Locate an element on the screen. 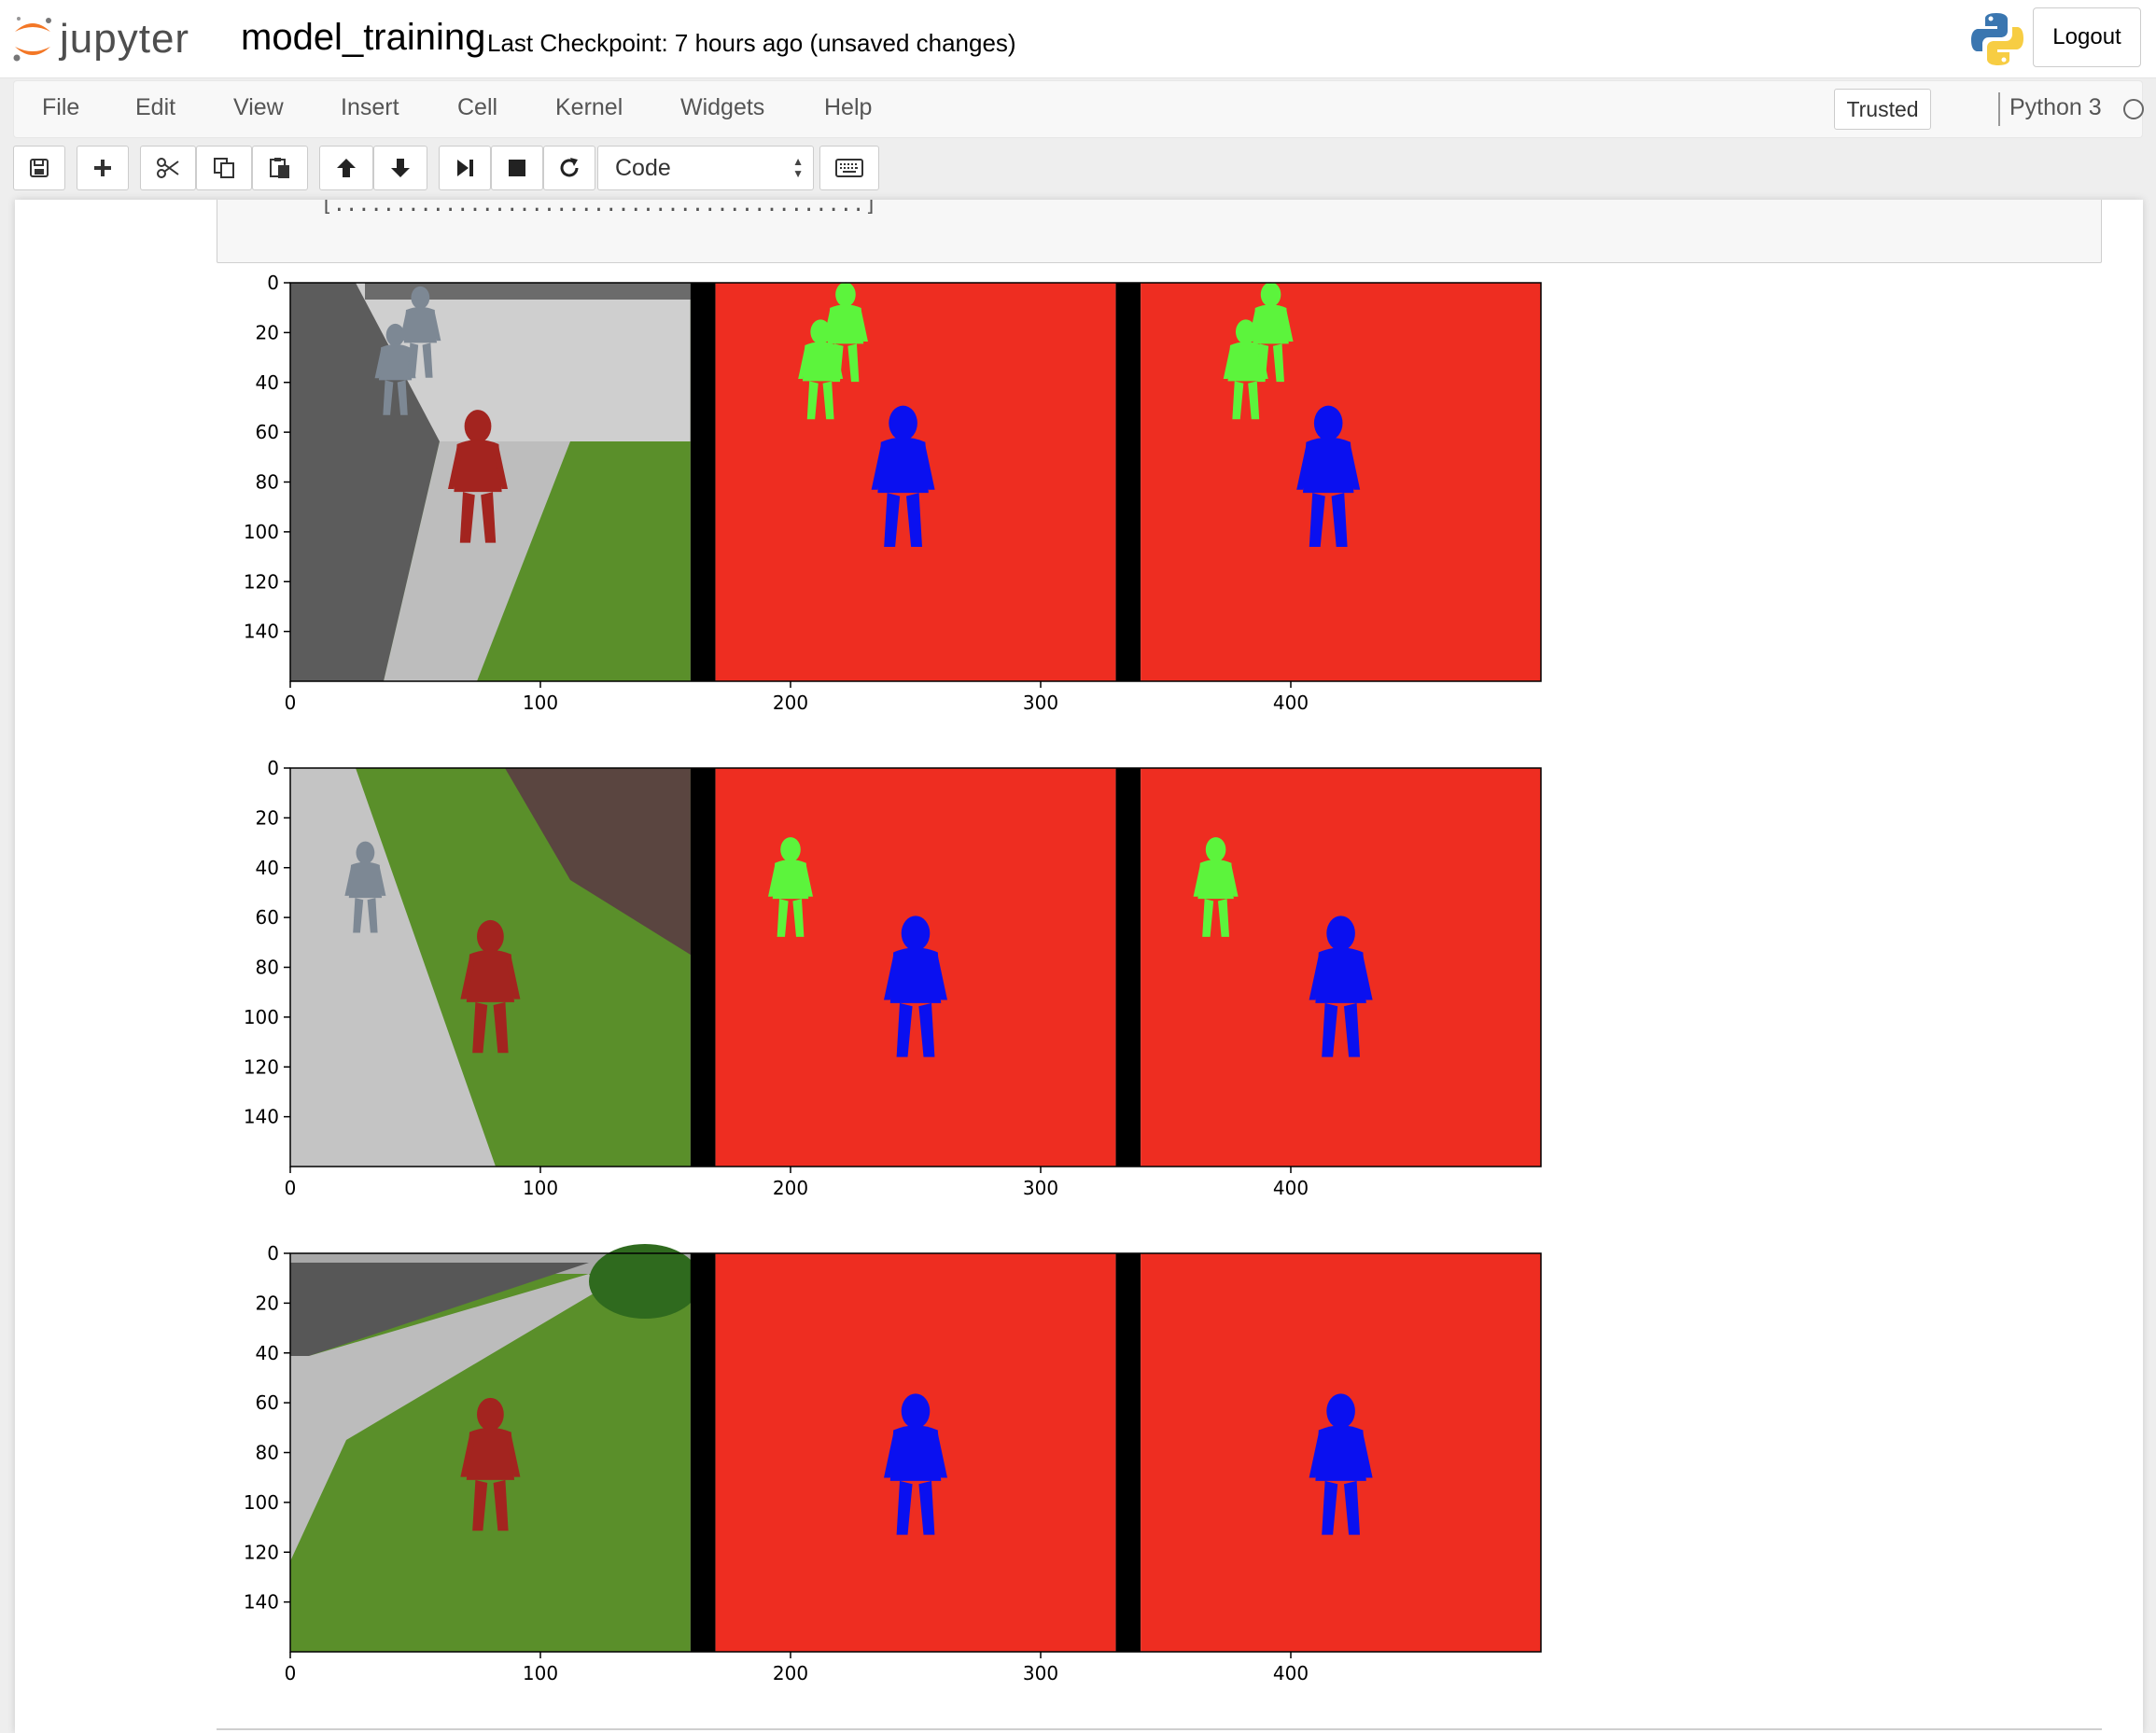 The height and width of the screenshot is (1733, 2156). ground-truth-mask is located at coordinates (915, 481).